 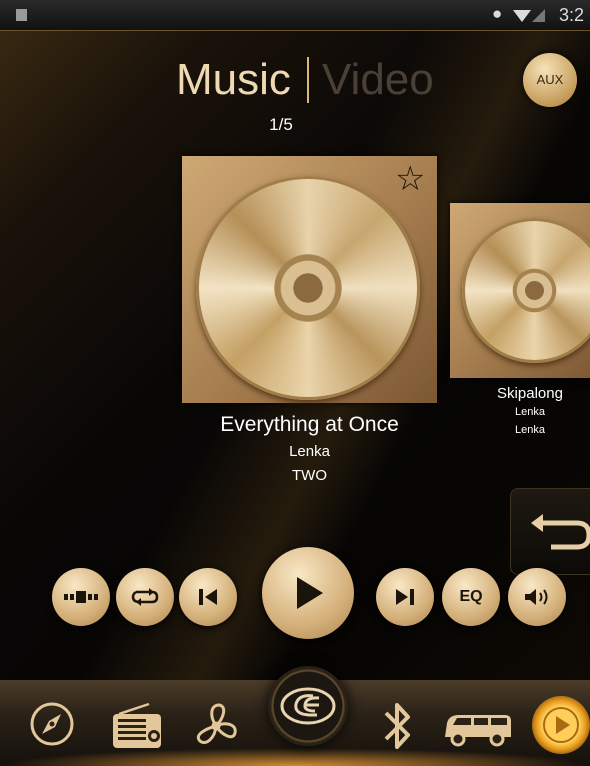 I want to click on song-album: TWO, so click(x=309, y=475).